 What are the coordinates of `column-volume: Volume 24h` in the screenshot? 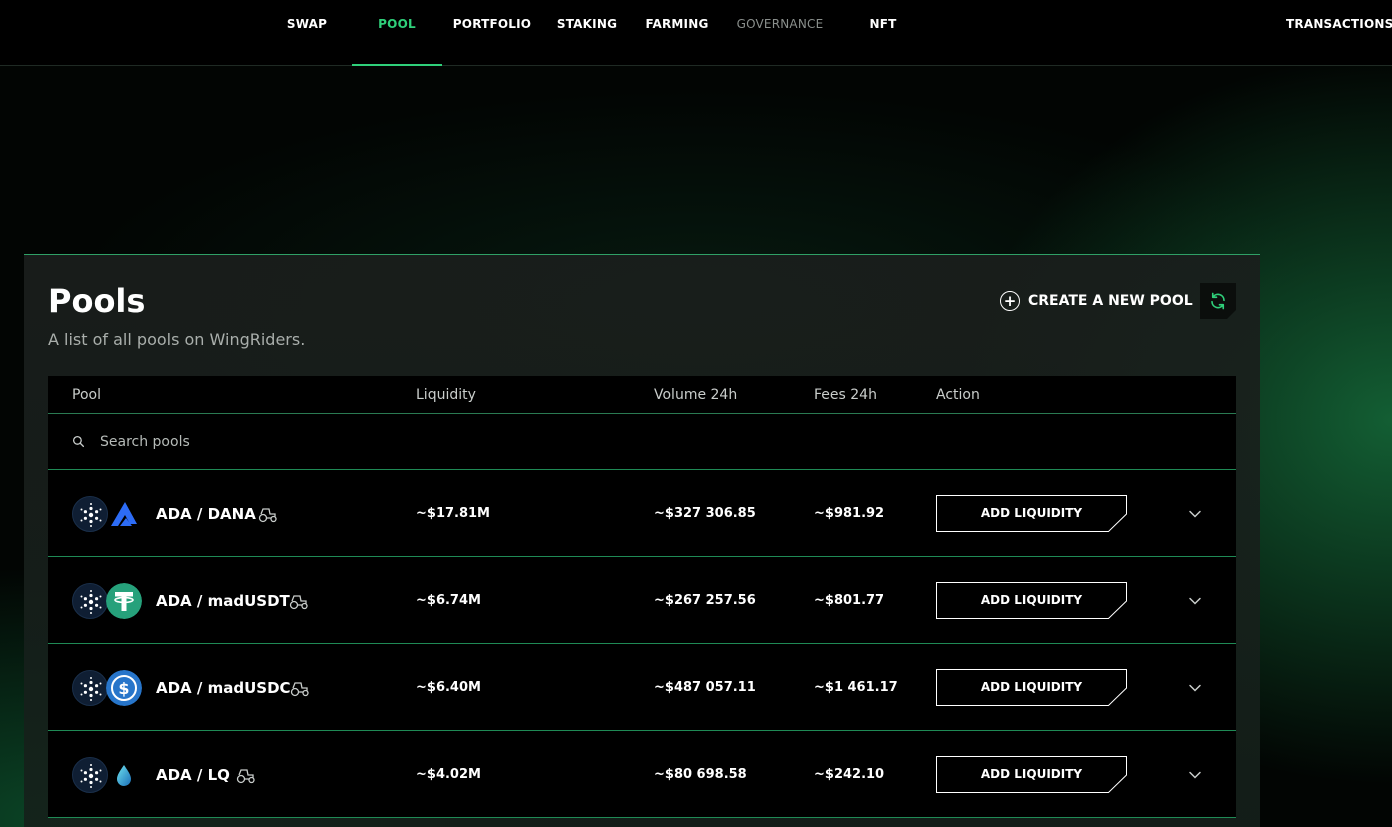 It's located at (696, 395).